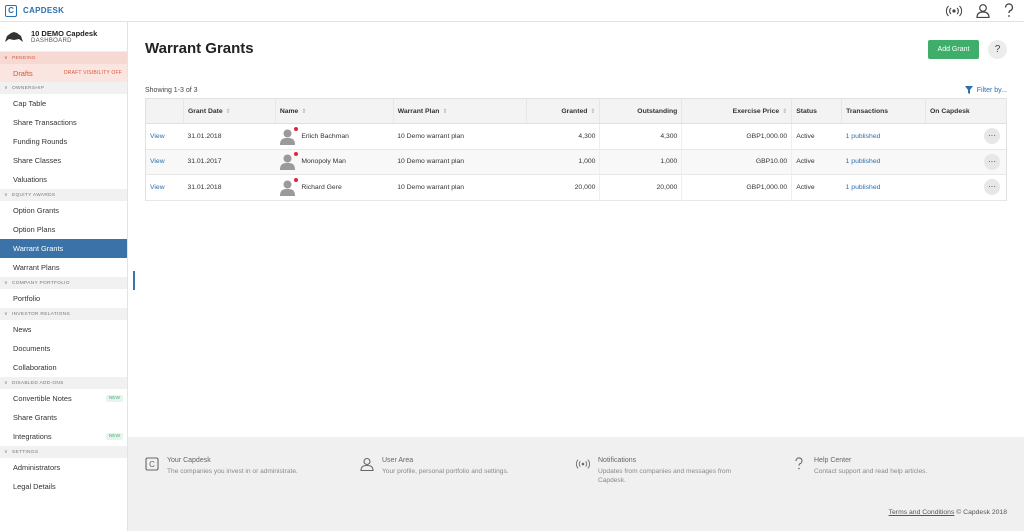  What do you see at coordinates (737, 111) in the screenshot?
I see `col-exercise-price: Exercise Price ⇕` at bounding box center [737, 111].